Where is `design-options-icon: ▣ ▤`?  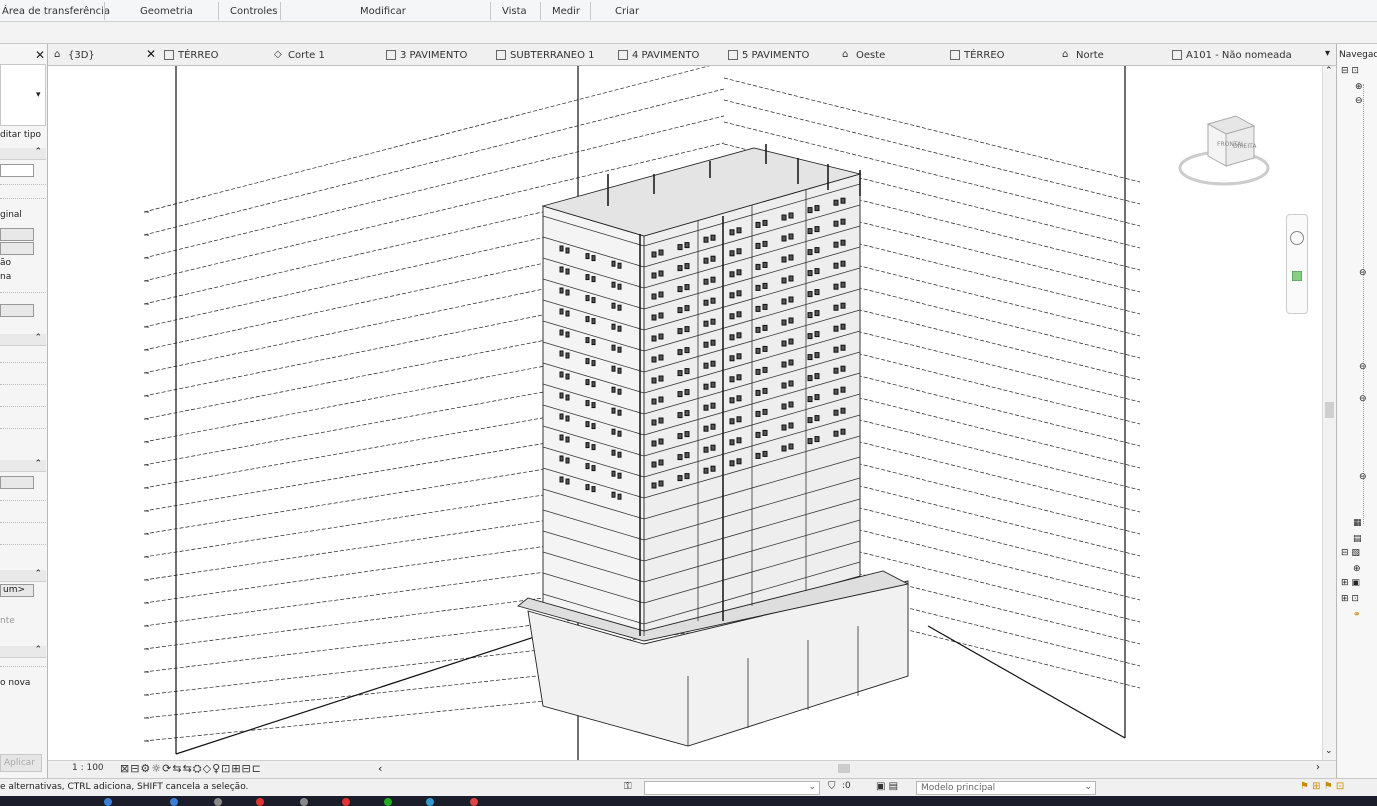
design-options-icon: ▣ ▤ is located at coordinates (887, 786).